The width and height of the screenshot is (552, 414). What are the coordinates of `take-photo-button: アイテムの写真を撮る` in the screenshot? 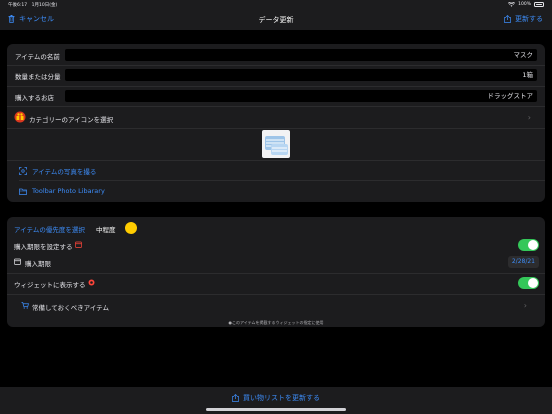 It's located at (57, 171).